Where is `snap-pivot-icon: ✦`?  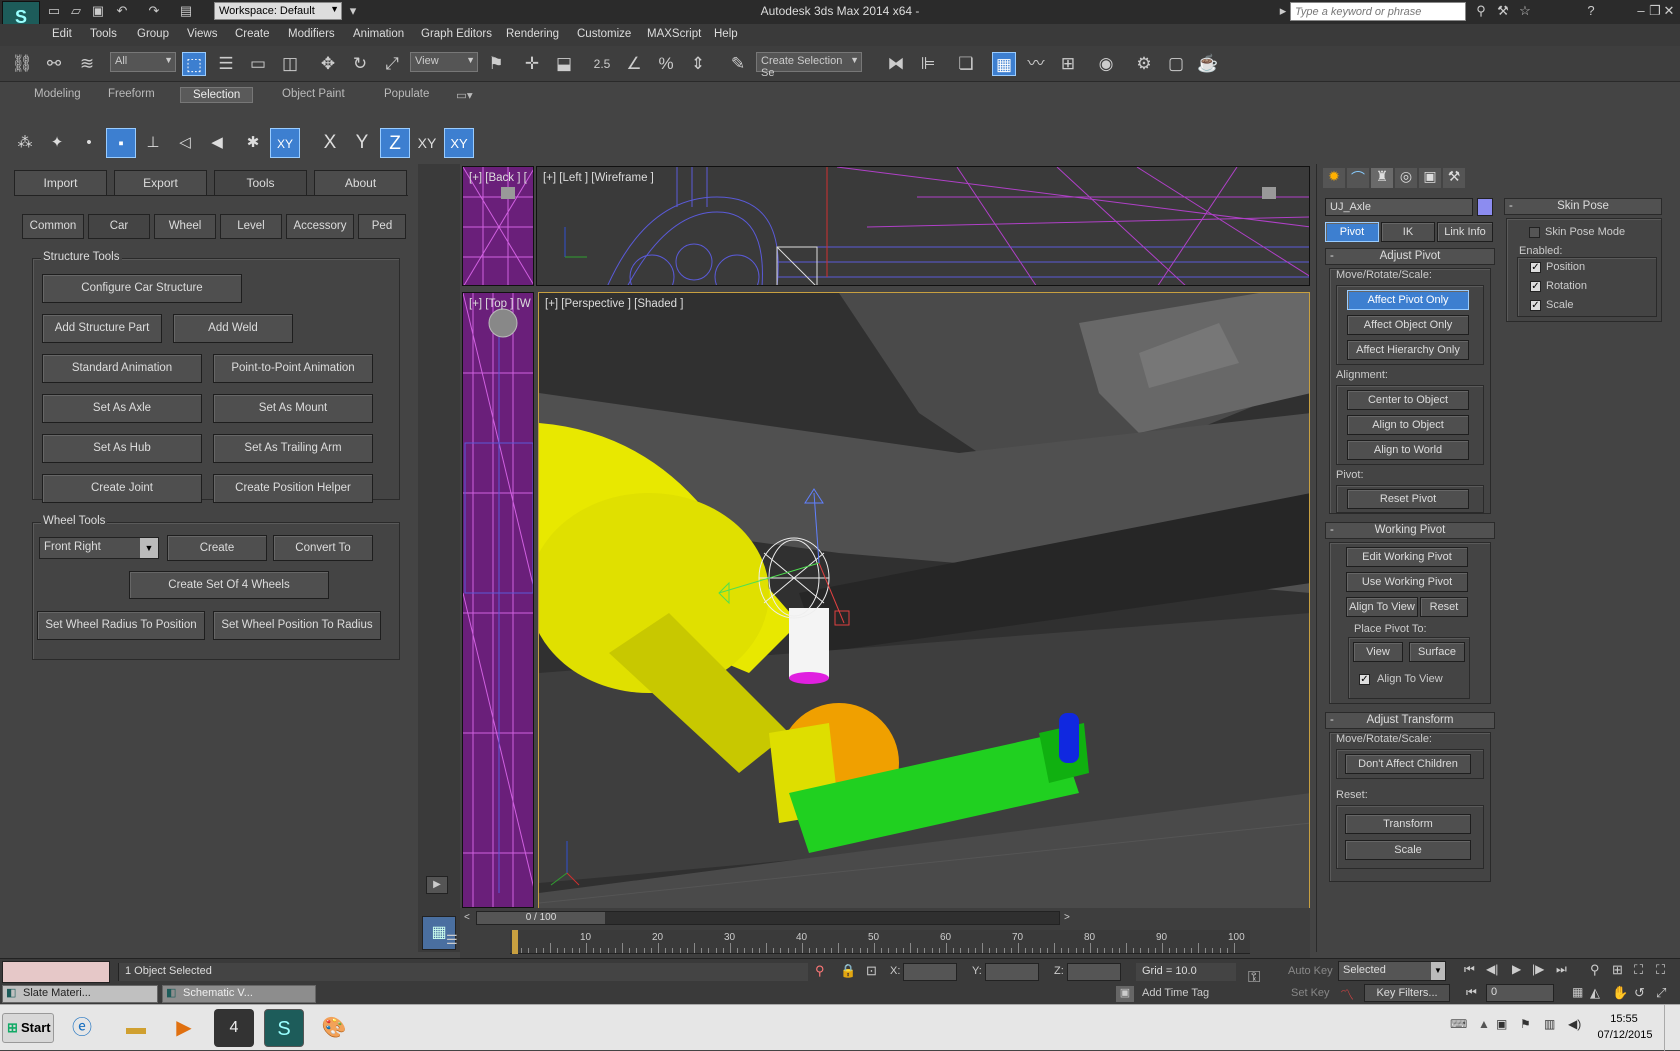
snap-pivot-icon: ✦ is located at coordinates (57, 143).